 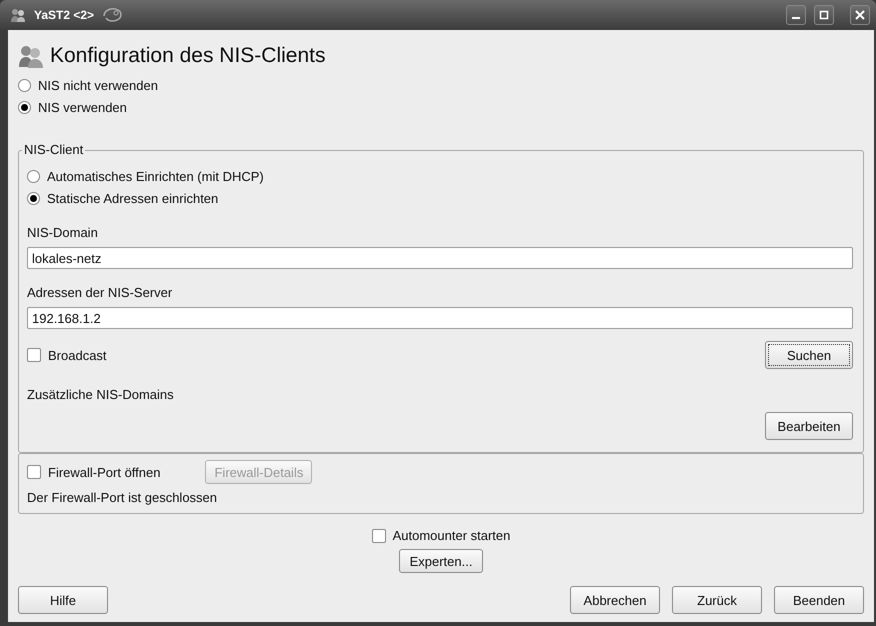 What do you see at coordinates (100, 293) in the screenshot?
I see `field-label: Adressen der NIS-Server` at bounding box center [100, 293].